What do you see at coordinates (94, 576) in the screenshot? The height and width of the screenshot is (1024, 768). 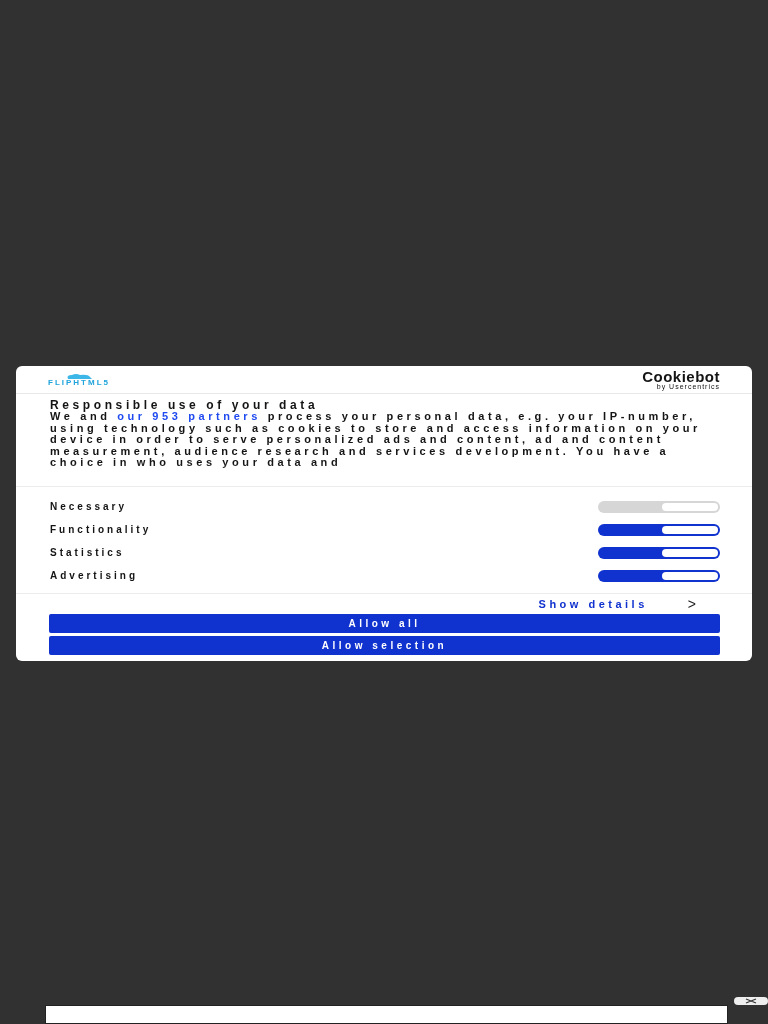 I see `category-label: Advertising` at bounding box center [94, 576].